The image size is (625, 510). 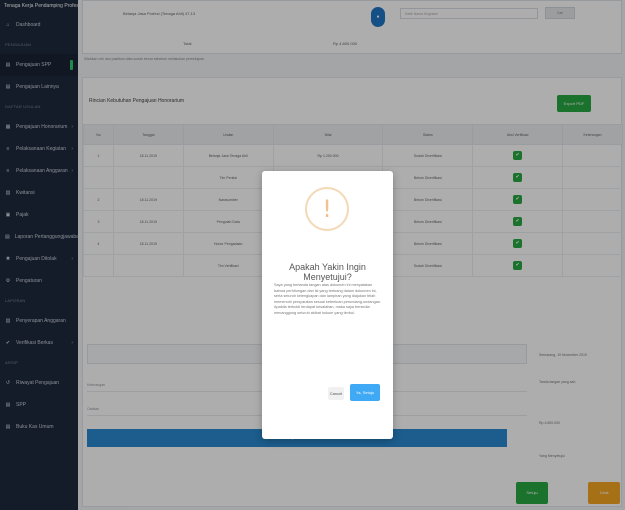 What do you see at coordinates (327, 272) in the screenshot?
I see `dialog-title: Apakah Yakin Ingin Menyetujui?` at bounding box center [327, 272].